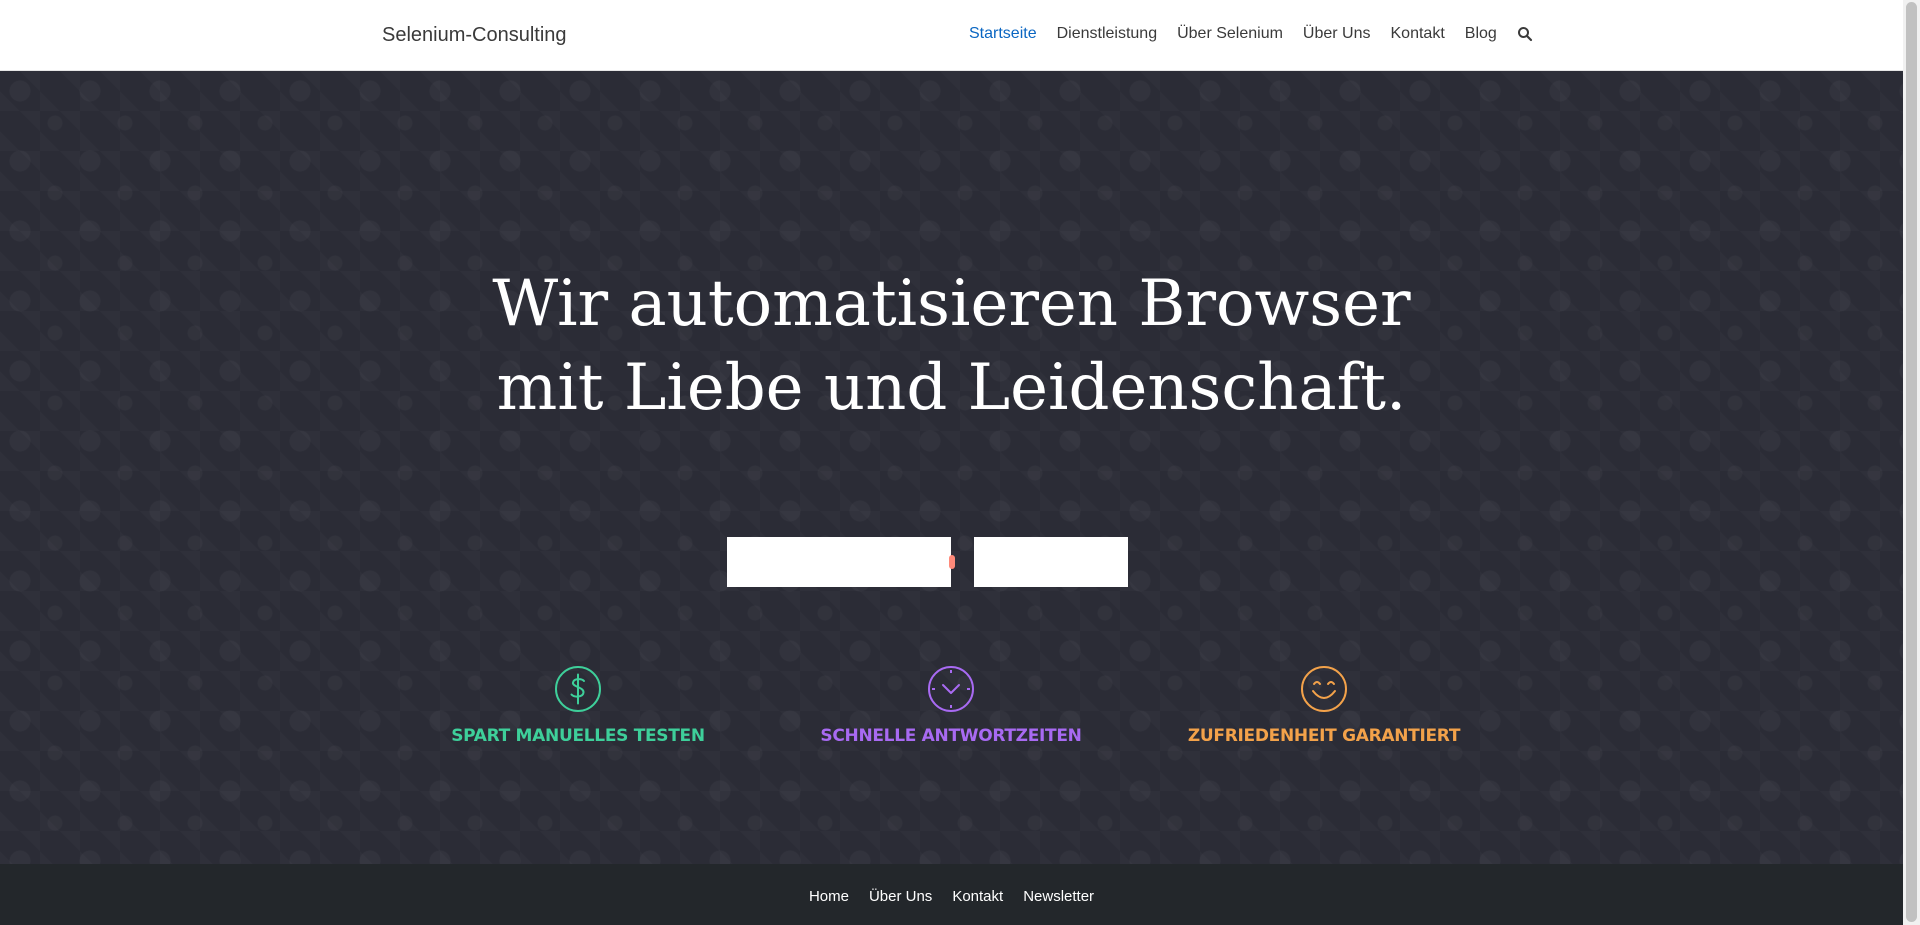 This screenshot has height=925, width=1920. What do you see at coordinates (841, 562) in the screenshot?
I see `primary-cta-button` at bounding box center [841, 562].